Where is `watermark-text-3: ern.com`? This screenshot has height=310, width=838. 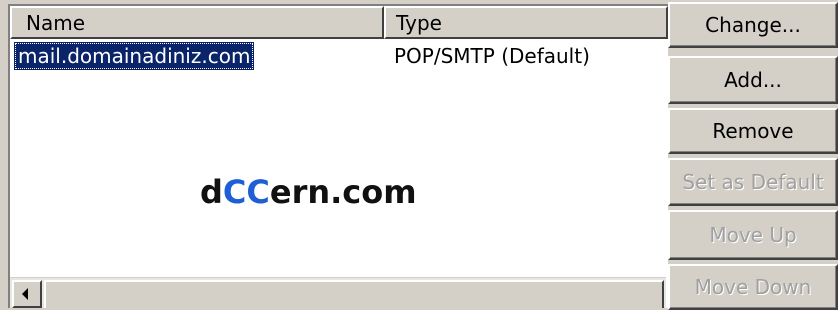 watermark-text-3: ern.com is located at coordinates (343, 192).